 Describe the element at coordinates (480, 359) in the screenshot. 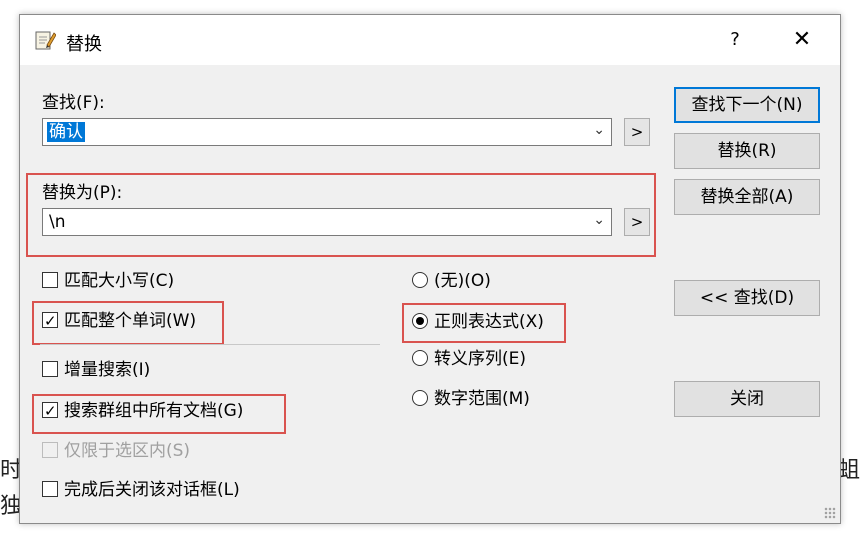

I see `radio-label: 转义序列(E)` at that location.